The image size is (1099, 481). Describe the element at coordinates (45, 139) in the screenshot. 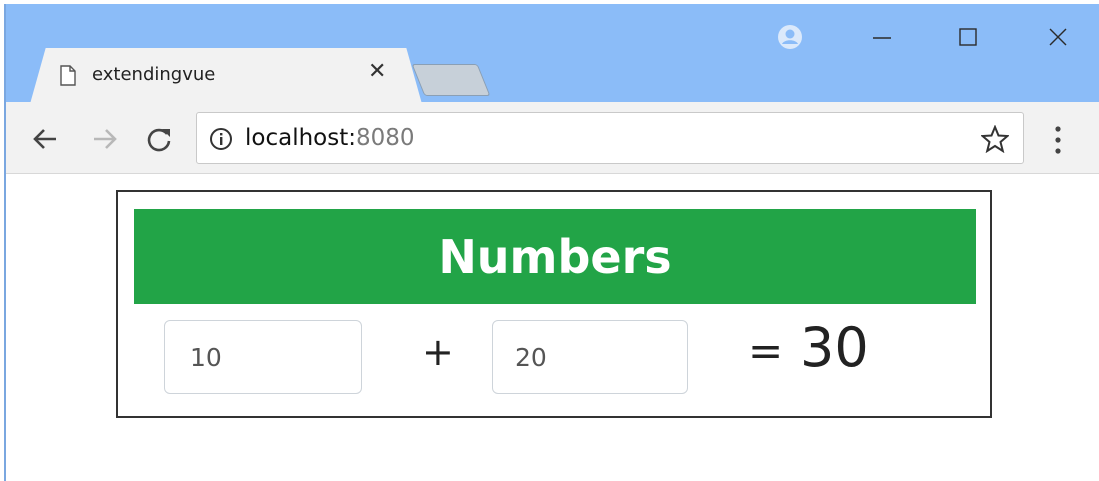

I see `back-arrow-icon` at that location.